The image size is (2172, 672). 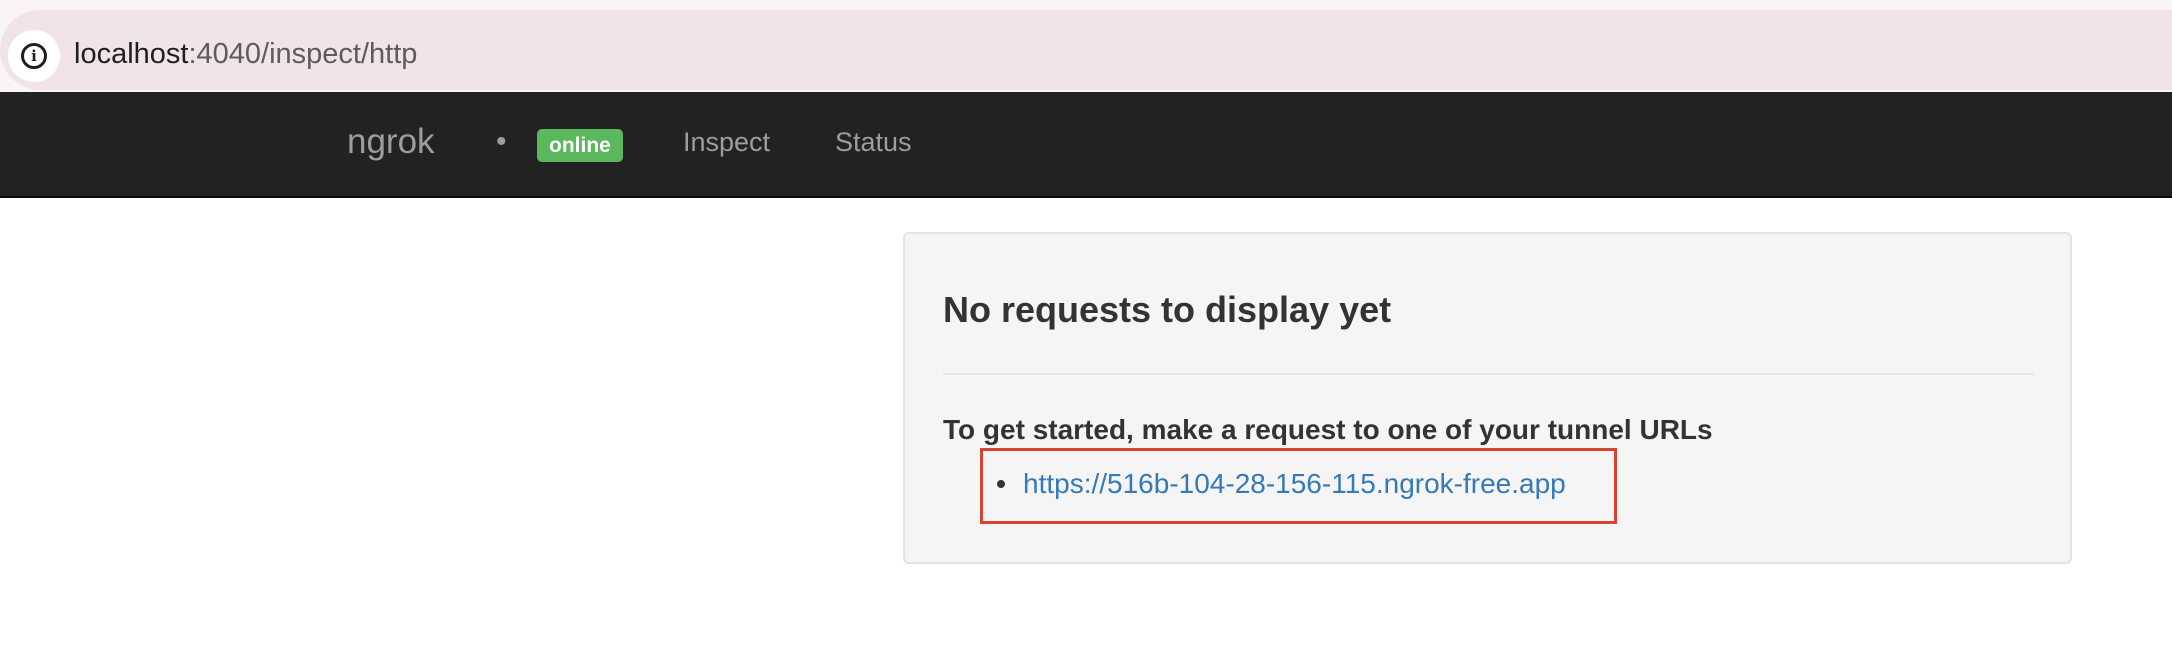 What do you see at coordinates (1086, 50) in the screenshot?
I see `address-bar: i localhost:4040/inspect/http` at bounding box center [1086, 50].